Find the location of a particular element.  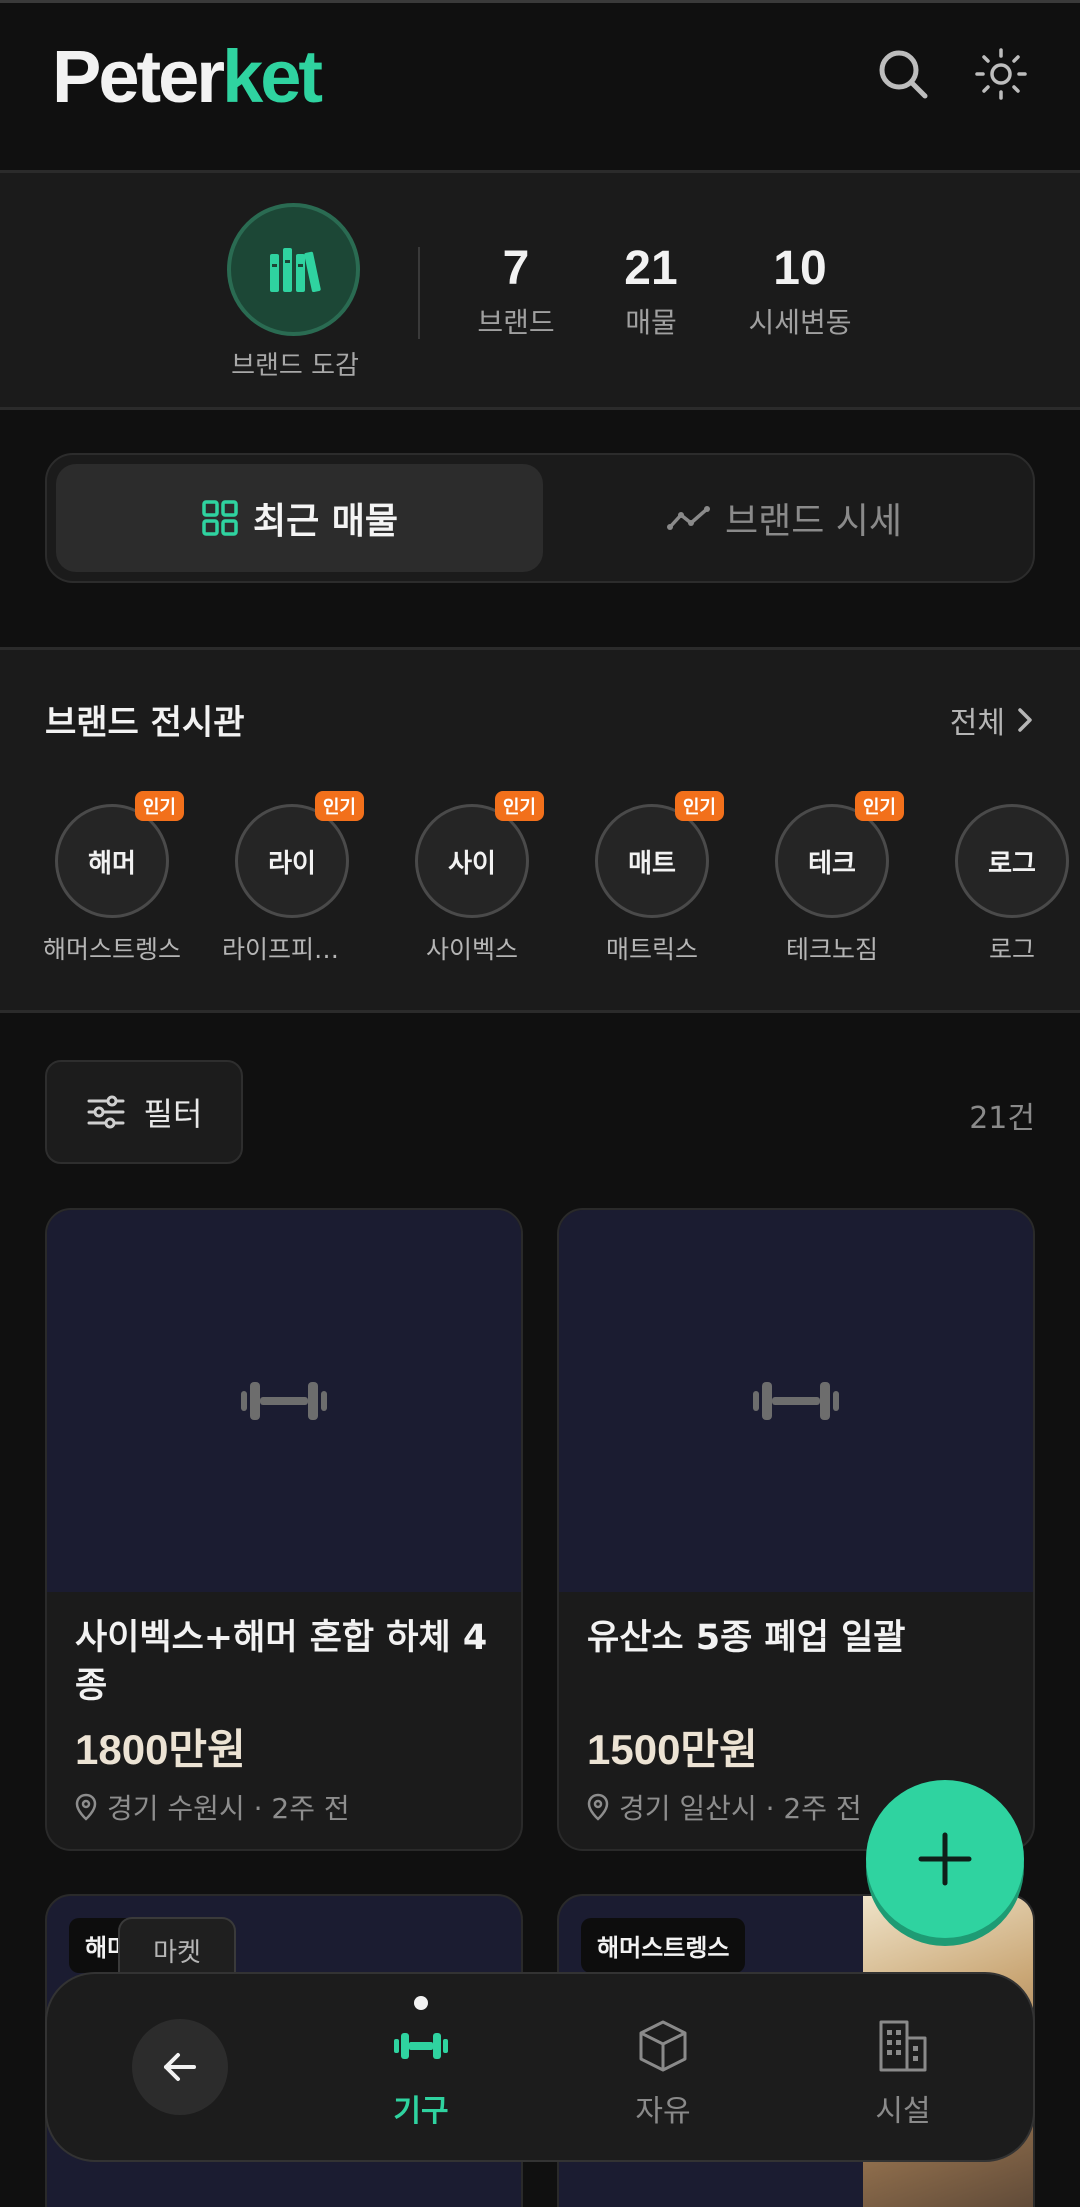

listing-card: 유산소 5종 폐업 일괄 1500만원 경기 일산시 · 2주 전 is located at coordinates (796, 1529).